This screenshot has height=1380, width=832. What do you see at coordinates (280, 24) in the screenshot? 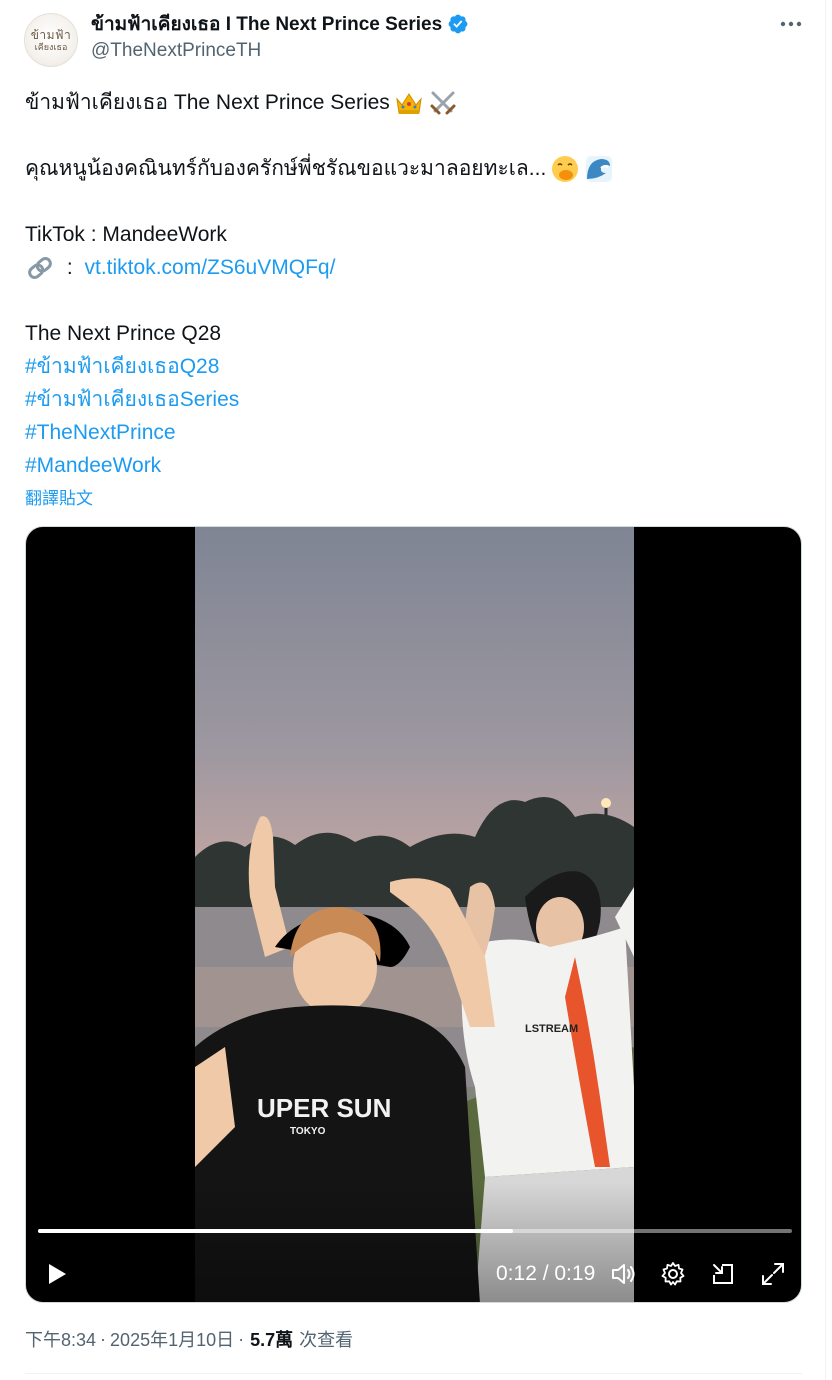
I see `author-name-row: ข้ามฟ้าเคียงเธอ I The Next Prince Series` at bounding box center [280, 24].